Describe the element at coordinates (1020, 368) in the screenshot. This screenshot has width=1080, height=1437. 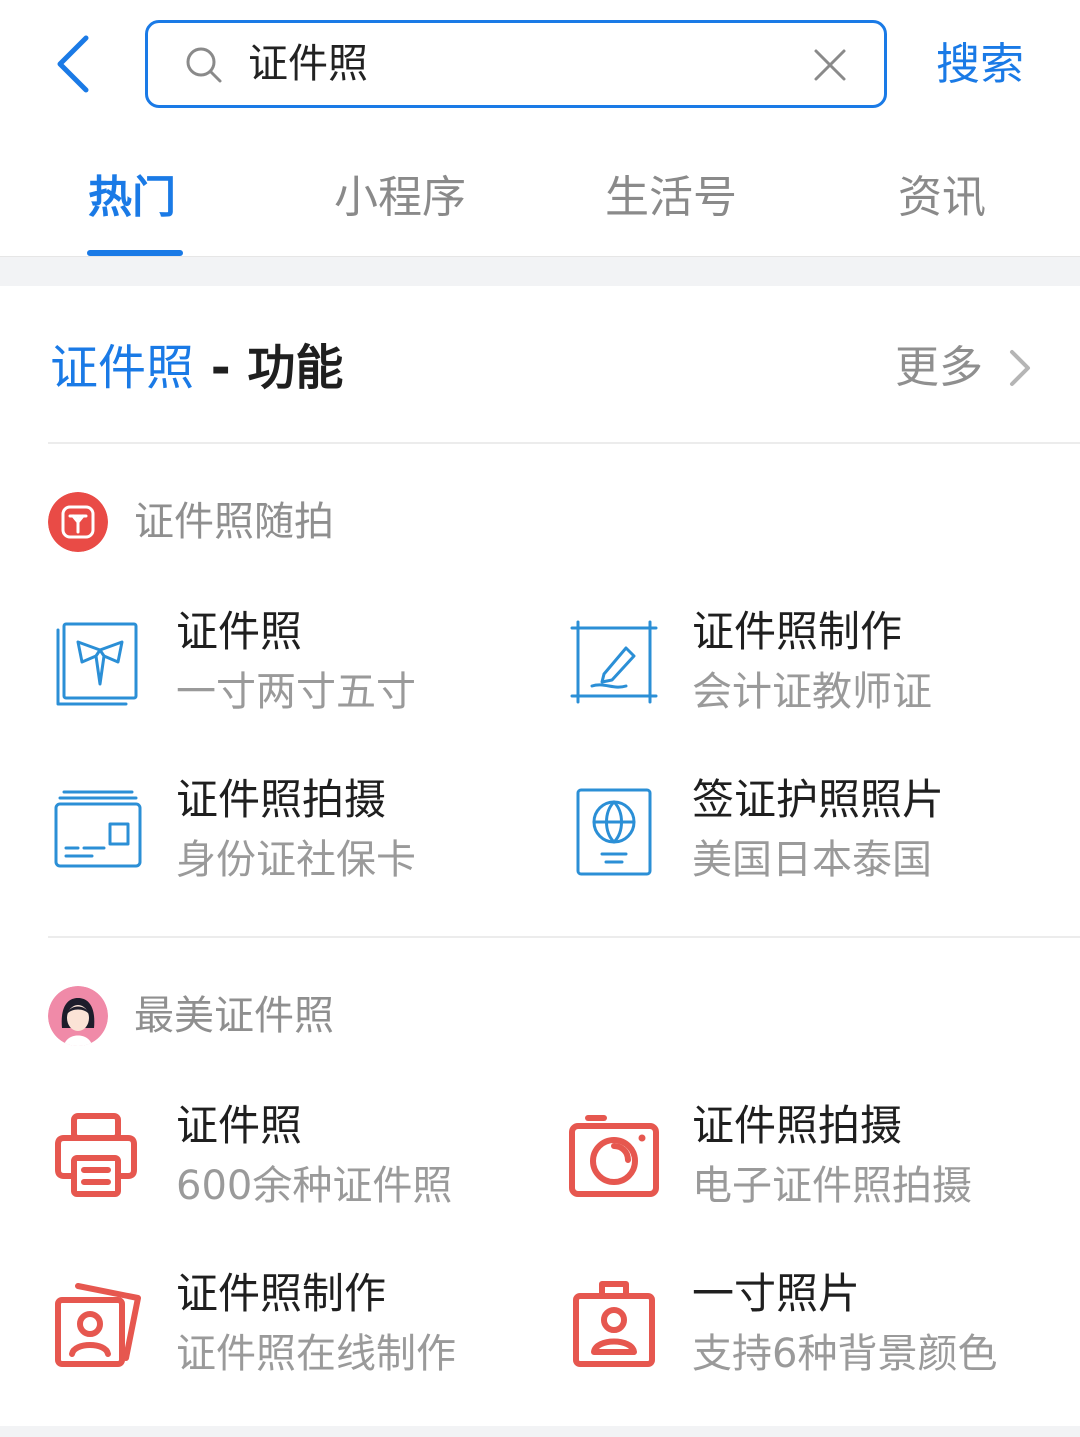
I see `chevron-right-icon` at that location.